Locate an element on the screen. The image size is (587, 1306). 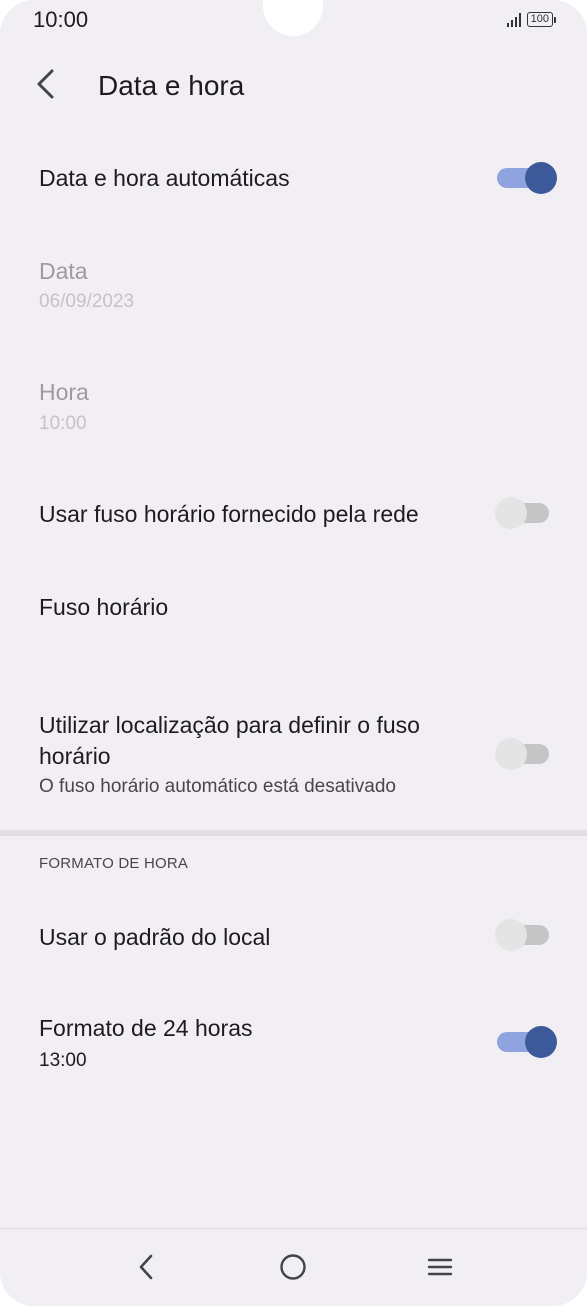
format-24h-row: Formato de 24 horas 13:00 is located at coordinates (293, 1040).